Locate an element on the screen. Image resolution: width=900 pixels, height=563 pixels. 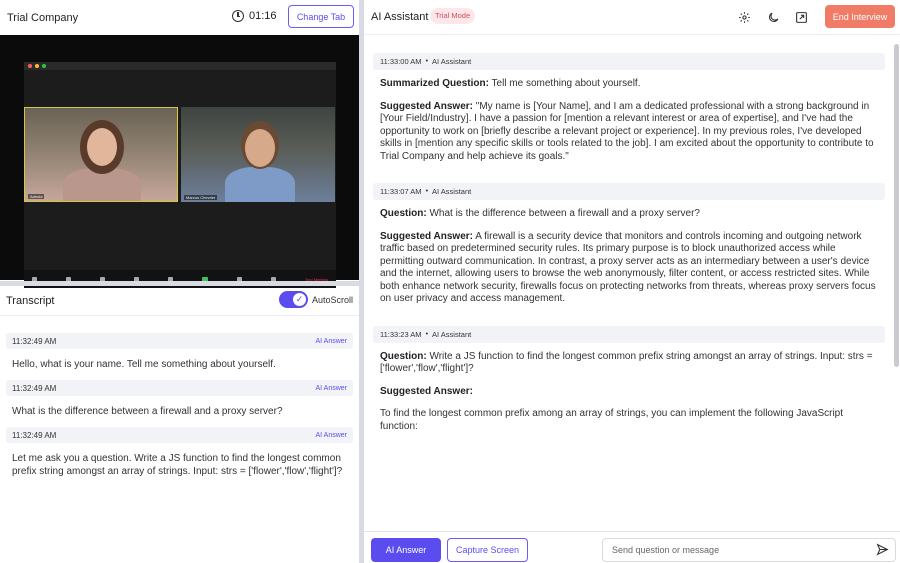
chat-scrollbar is located at coordinates (896, 282).